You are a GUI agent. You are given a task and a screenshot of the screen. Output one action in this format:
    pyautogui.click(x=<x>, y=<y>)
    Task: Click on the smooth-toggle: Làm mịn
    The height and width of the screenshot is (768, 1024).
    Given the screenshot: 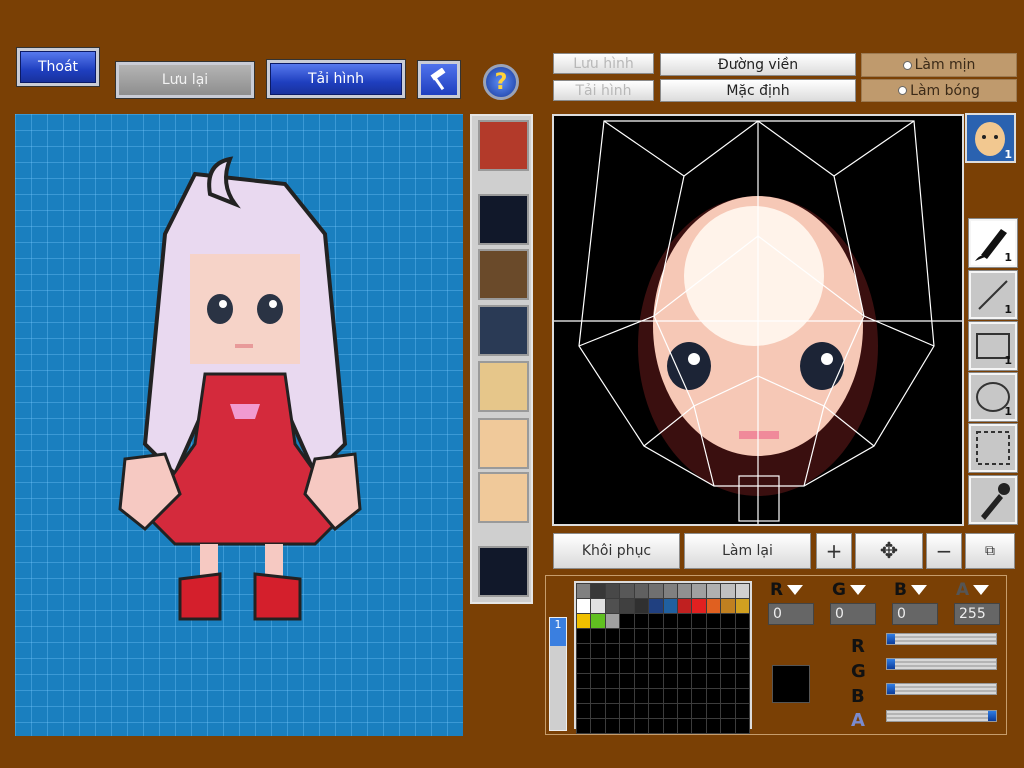 What is the action you would take?
    pyautogui.click(x=939, y=65)
    